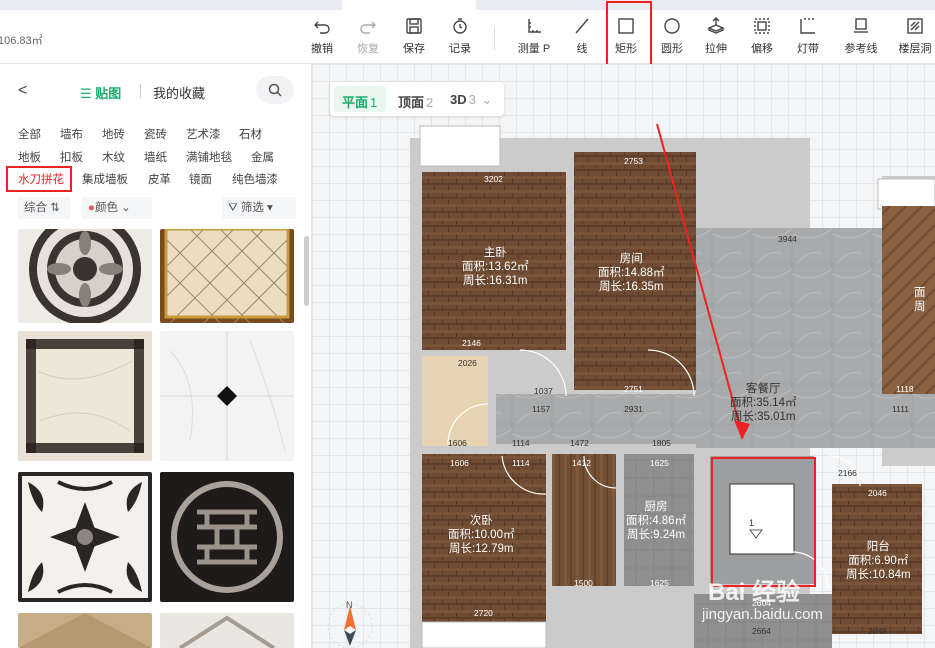 The width and height of the screenshot is (935, 648). What do you see at coordinates (672, 38) in the screenshot?
I see `circle-button: 圆形` at bounding box center [672, 38].